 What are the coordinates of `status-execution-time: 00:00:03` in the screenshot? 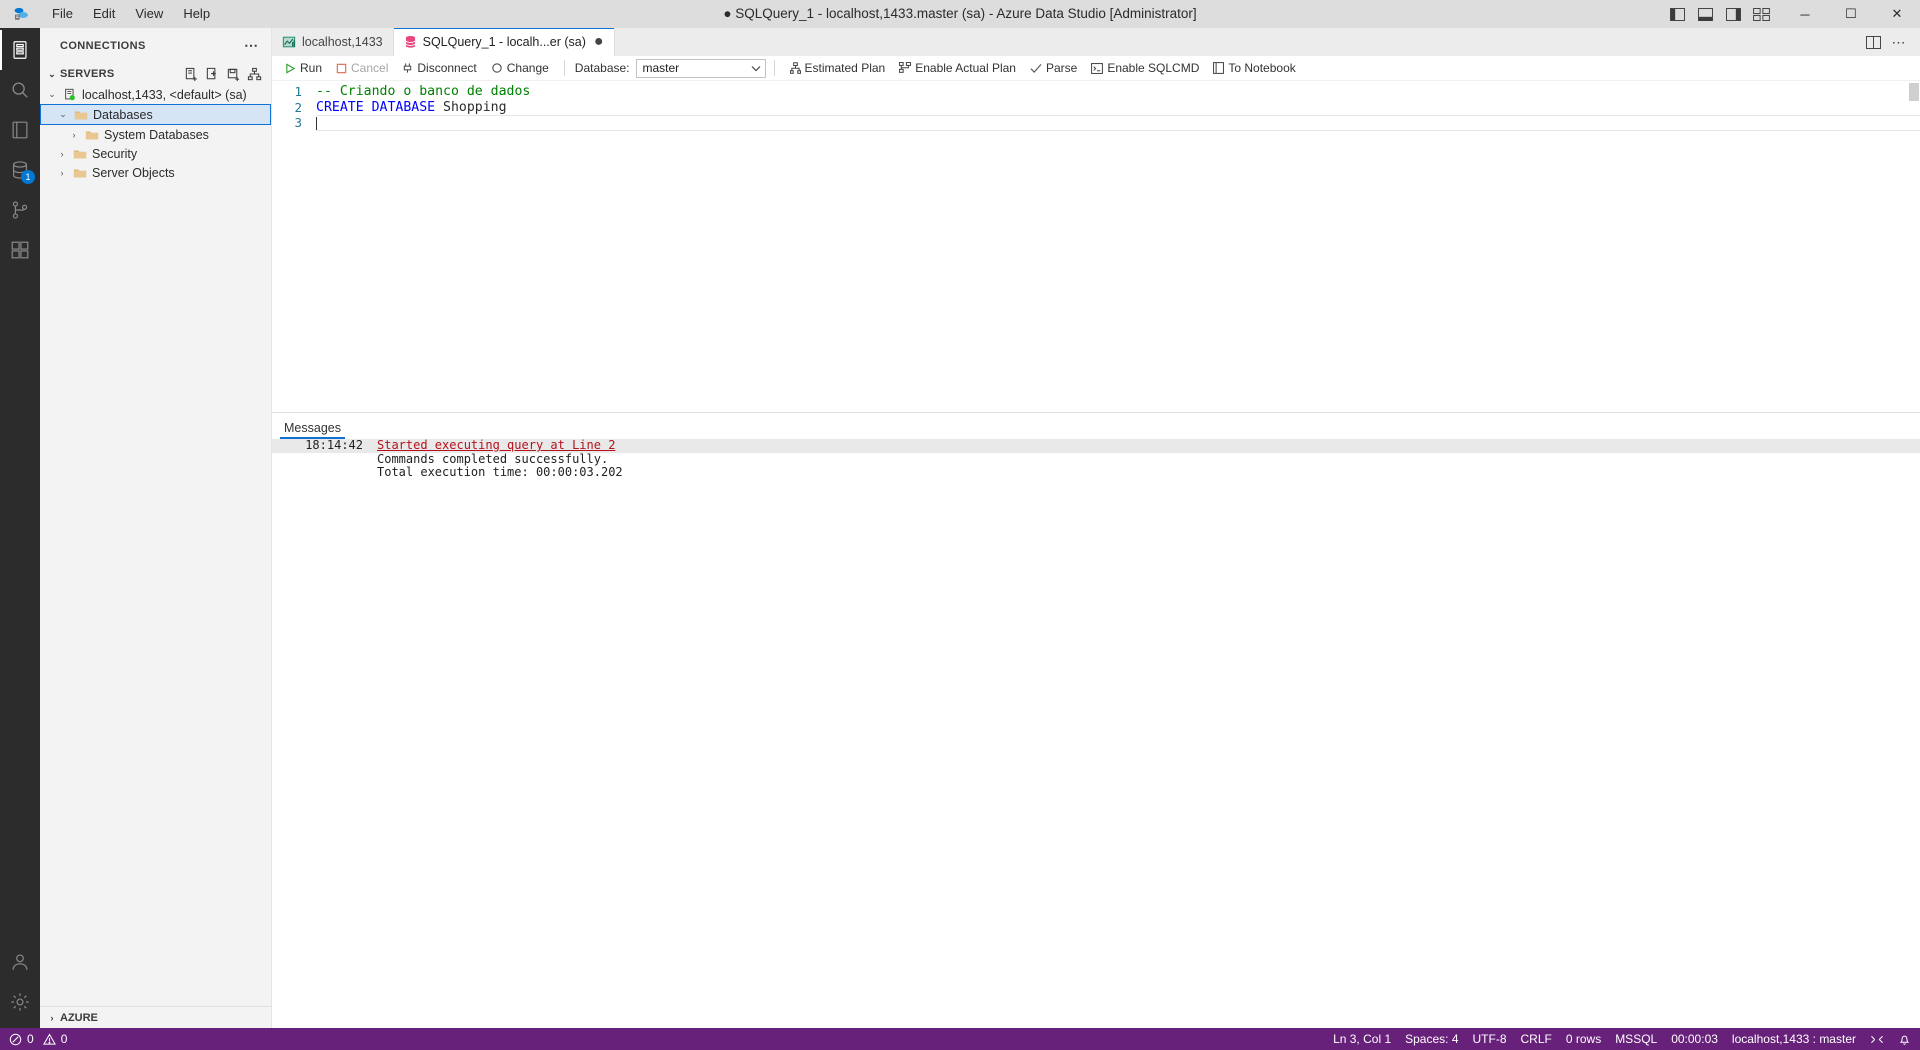 It's located at (1694, 1039).